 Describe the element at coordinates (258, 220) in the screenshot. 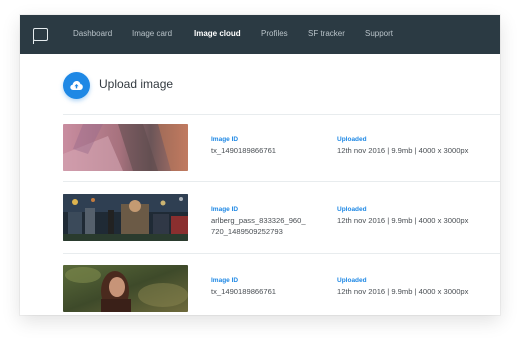

I see `image-id-value-line: arlberg_pass_833326_960_` at that location.